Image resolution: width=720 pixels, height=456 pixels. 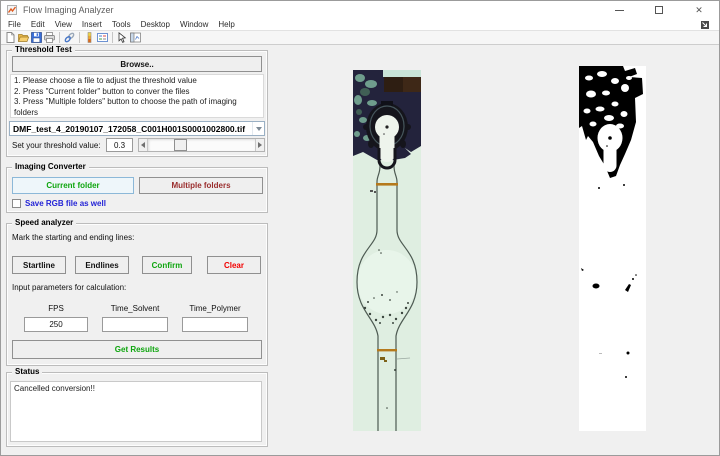 I want to click on original-image, so click(x=387, y=250).